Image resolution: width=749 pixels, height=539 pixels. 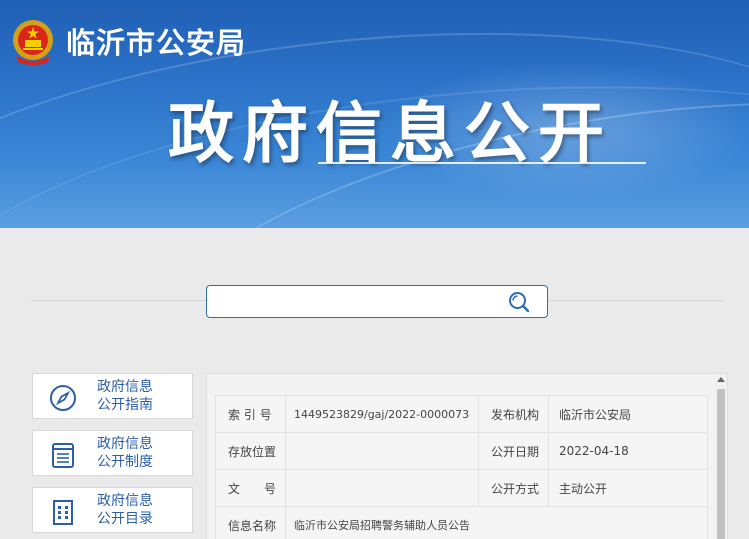 I want to click on table-key: 发布机构, so click(x=513, y=414).